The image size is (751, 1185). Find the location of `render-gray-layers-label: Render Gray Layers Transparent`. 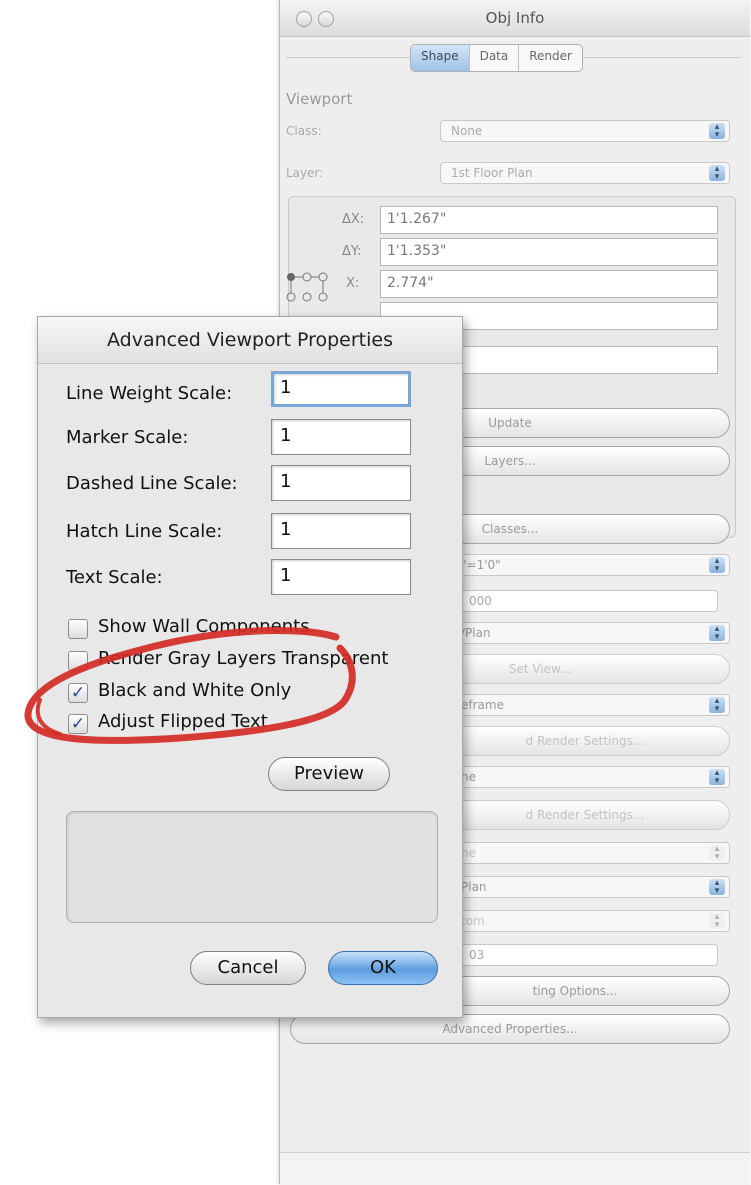

render-gray-layers-label: Render Gray Layers Transparent is located at coordinates (243, 658).